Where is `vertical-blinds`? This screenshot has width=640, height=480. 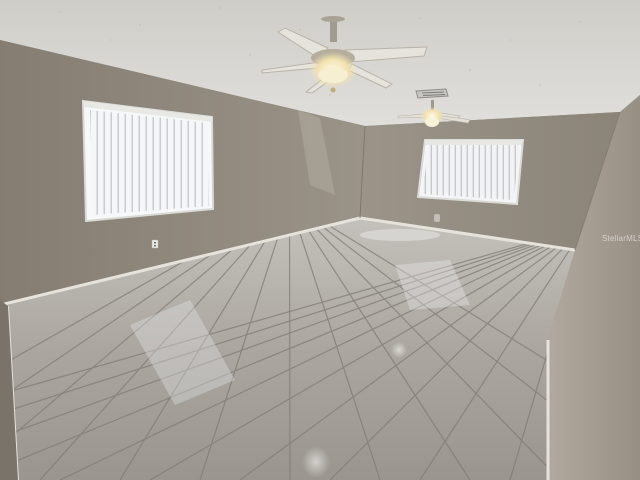 vertical-blinds is located at coordinates (149, 162).